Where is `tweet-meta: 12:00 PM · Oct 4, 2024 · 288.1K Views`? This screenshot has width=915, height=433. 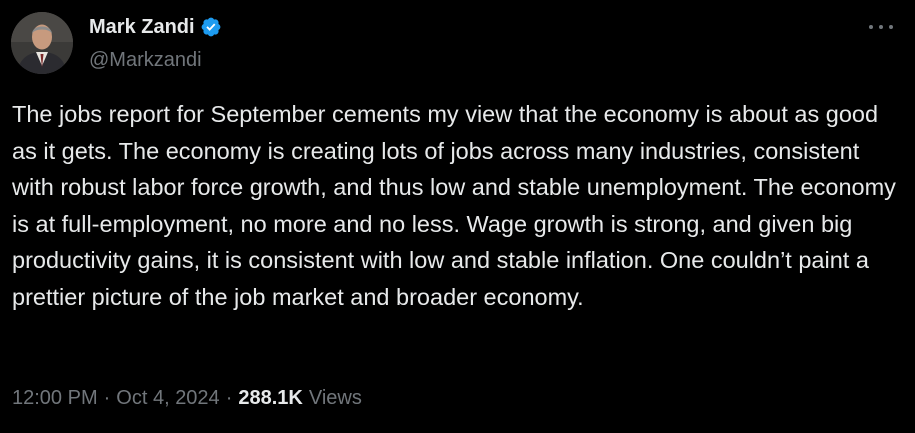
tweet-meta: 12:00 PM · Oct 4, 2024 · 288.1K Views is located at coordinates (187, 398).